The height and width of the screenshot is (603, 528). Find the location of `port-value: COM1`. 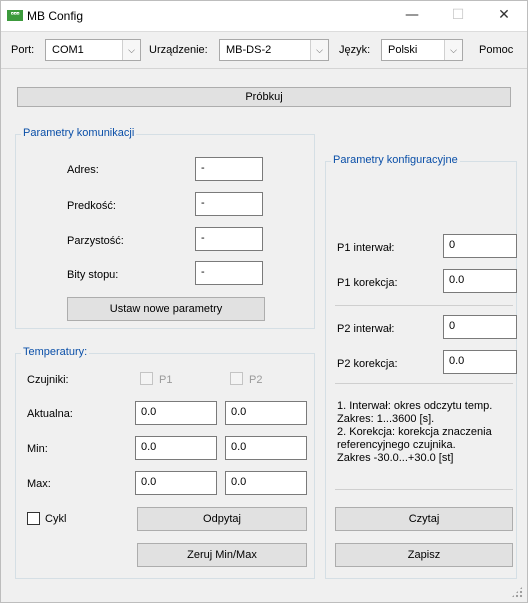

port-value: COM1 is located at coordinates (68, 50).